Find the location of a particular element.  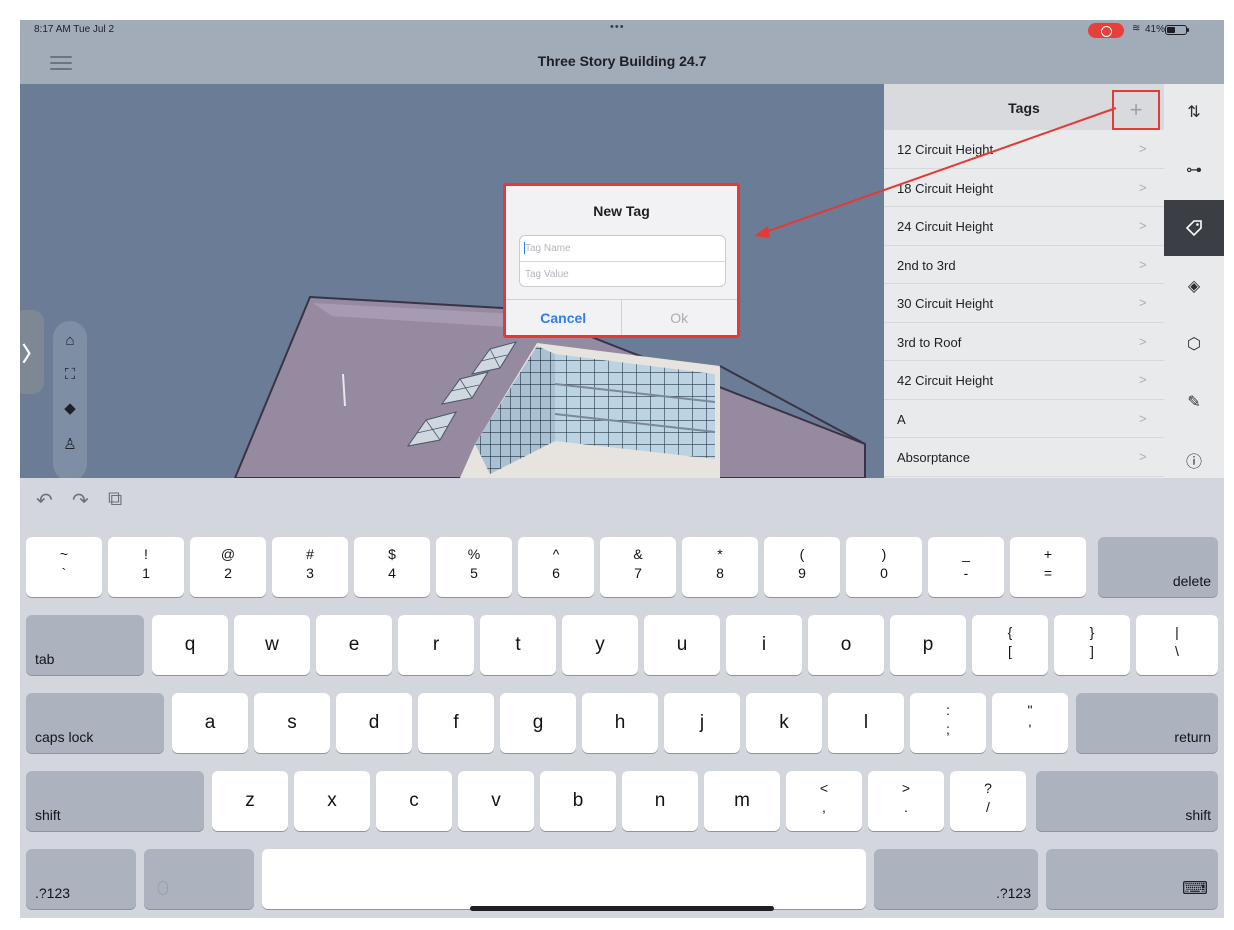

tag-row: 42 Circuit Height > is located at coordinates (1024, 380).